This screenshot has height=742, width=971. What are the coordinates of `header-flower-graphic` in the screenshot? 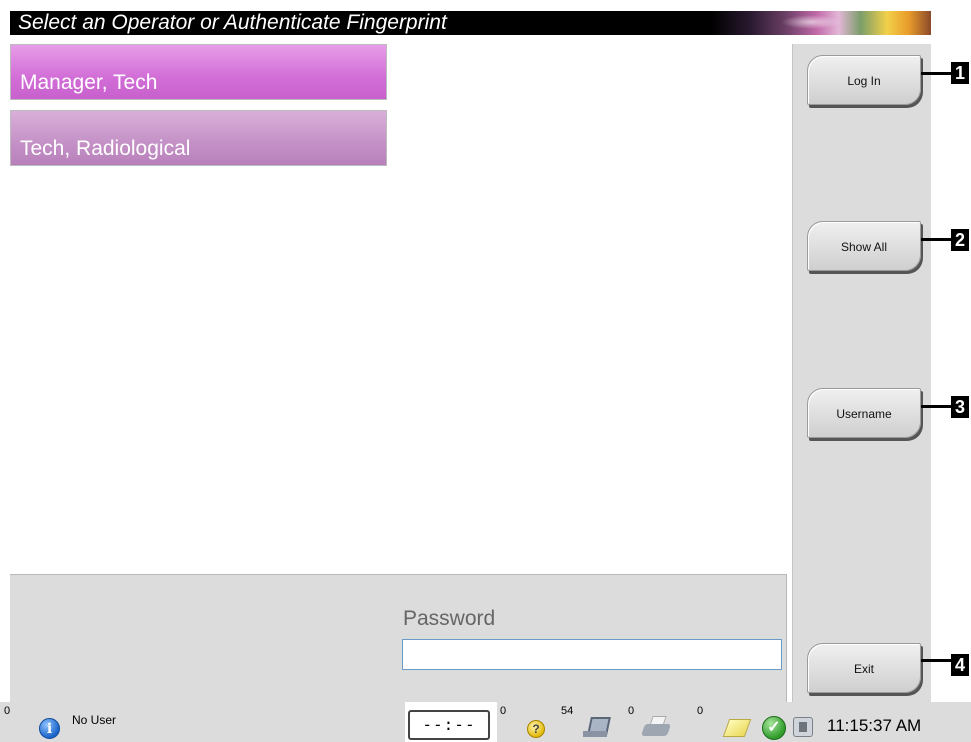 It's located at (821, 23).